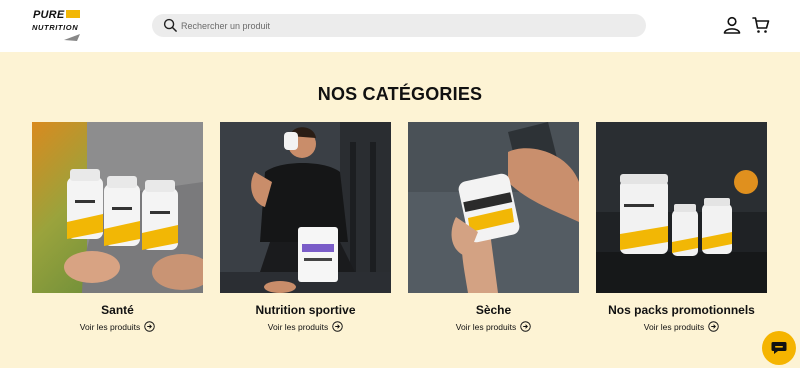 Image resolution: width=800 pixels, height=368 pixels. Describe the element at coordinates (493, 207) in the screenshot. I see `category-image-seche` at that location.